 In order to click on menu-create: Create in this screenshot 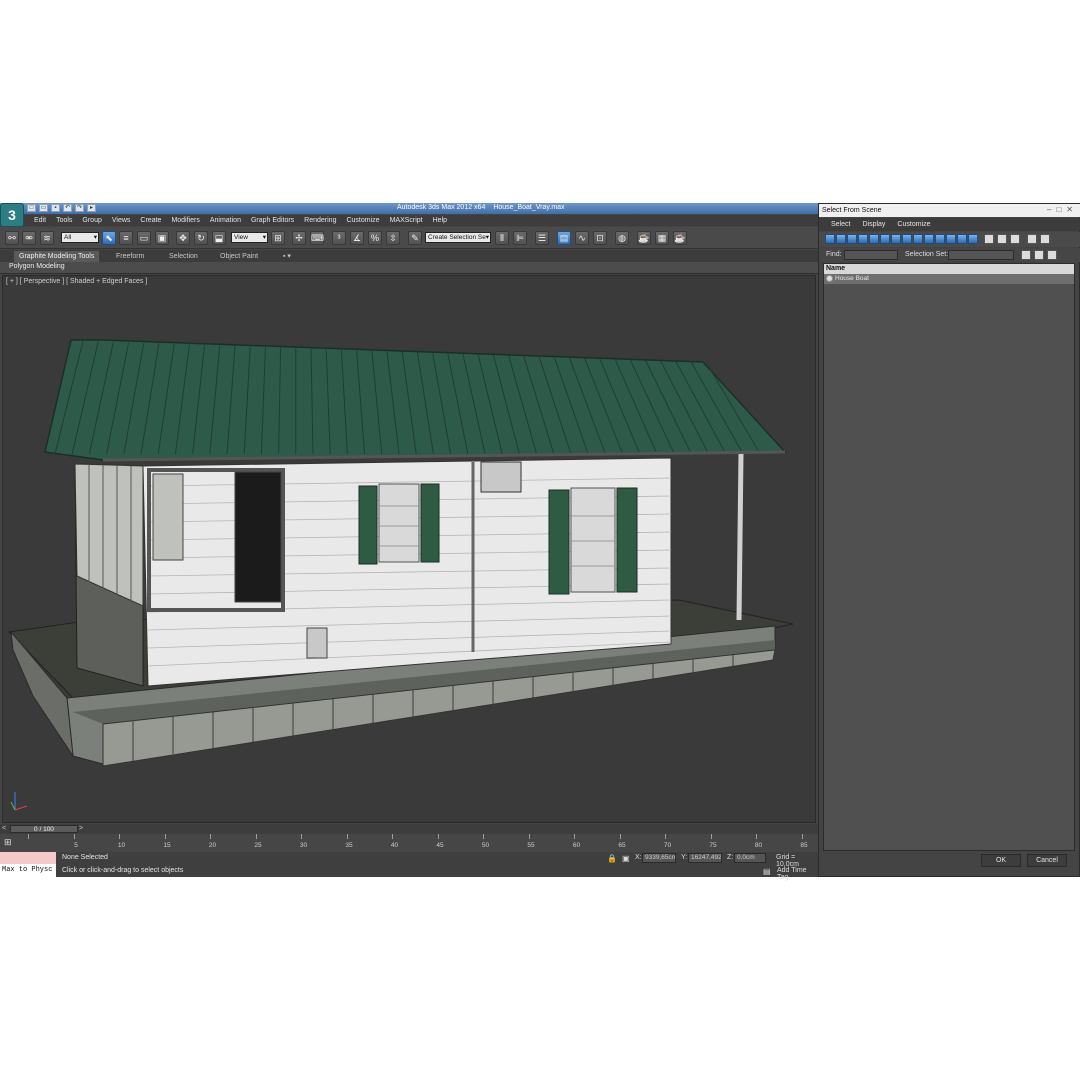, I will do `click(151, 220)`.